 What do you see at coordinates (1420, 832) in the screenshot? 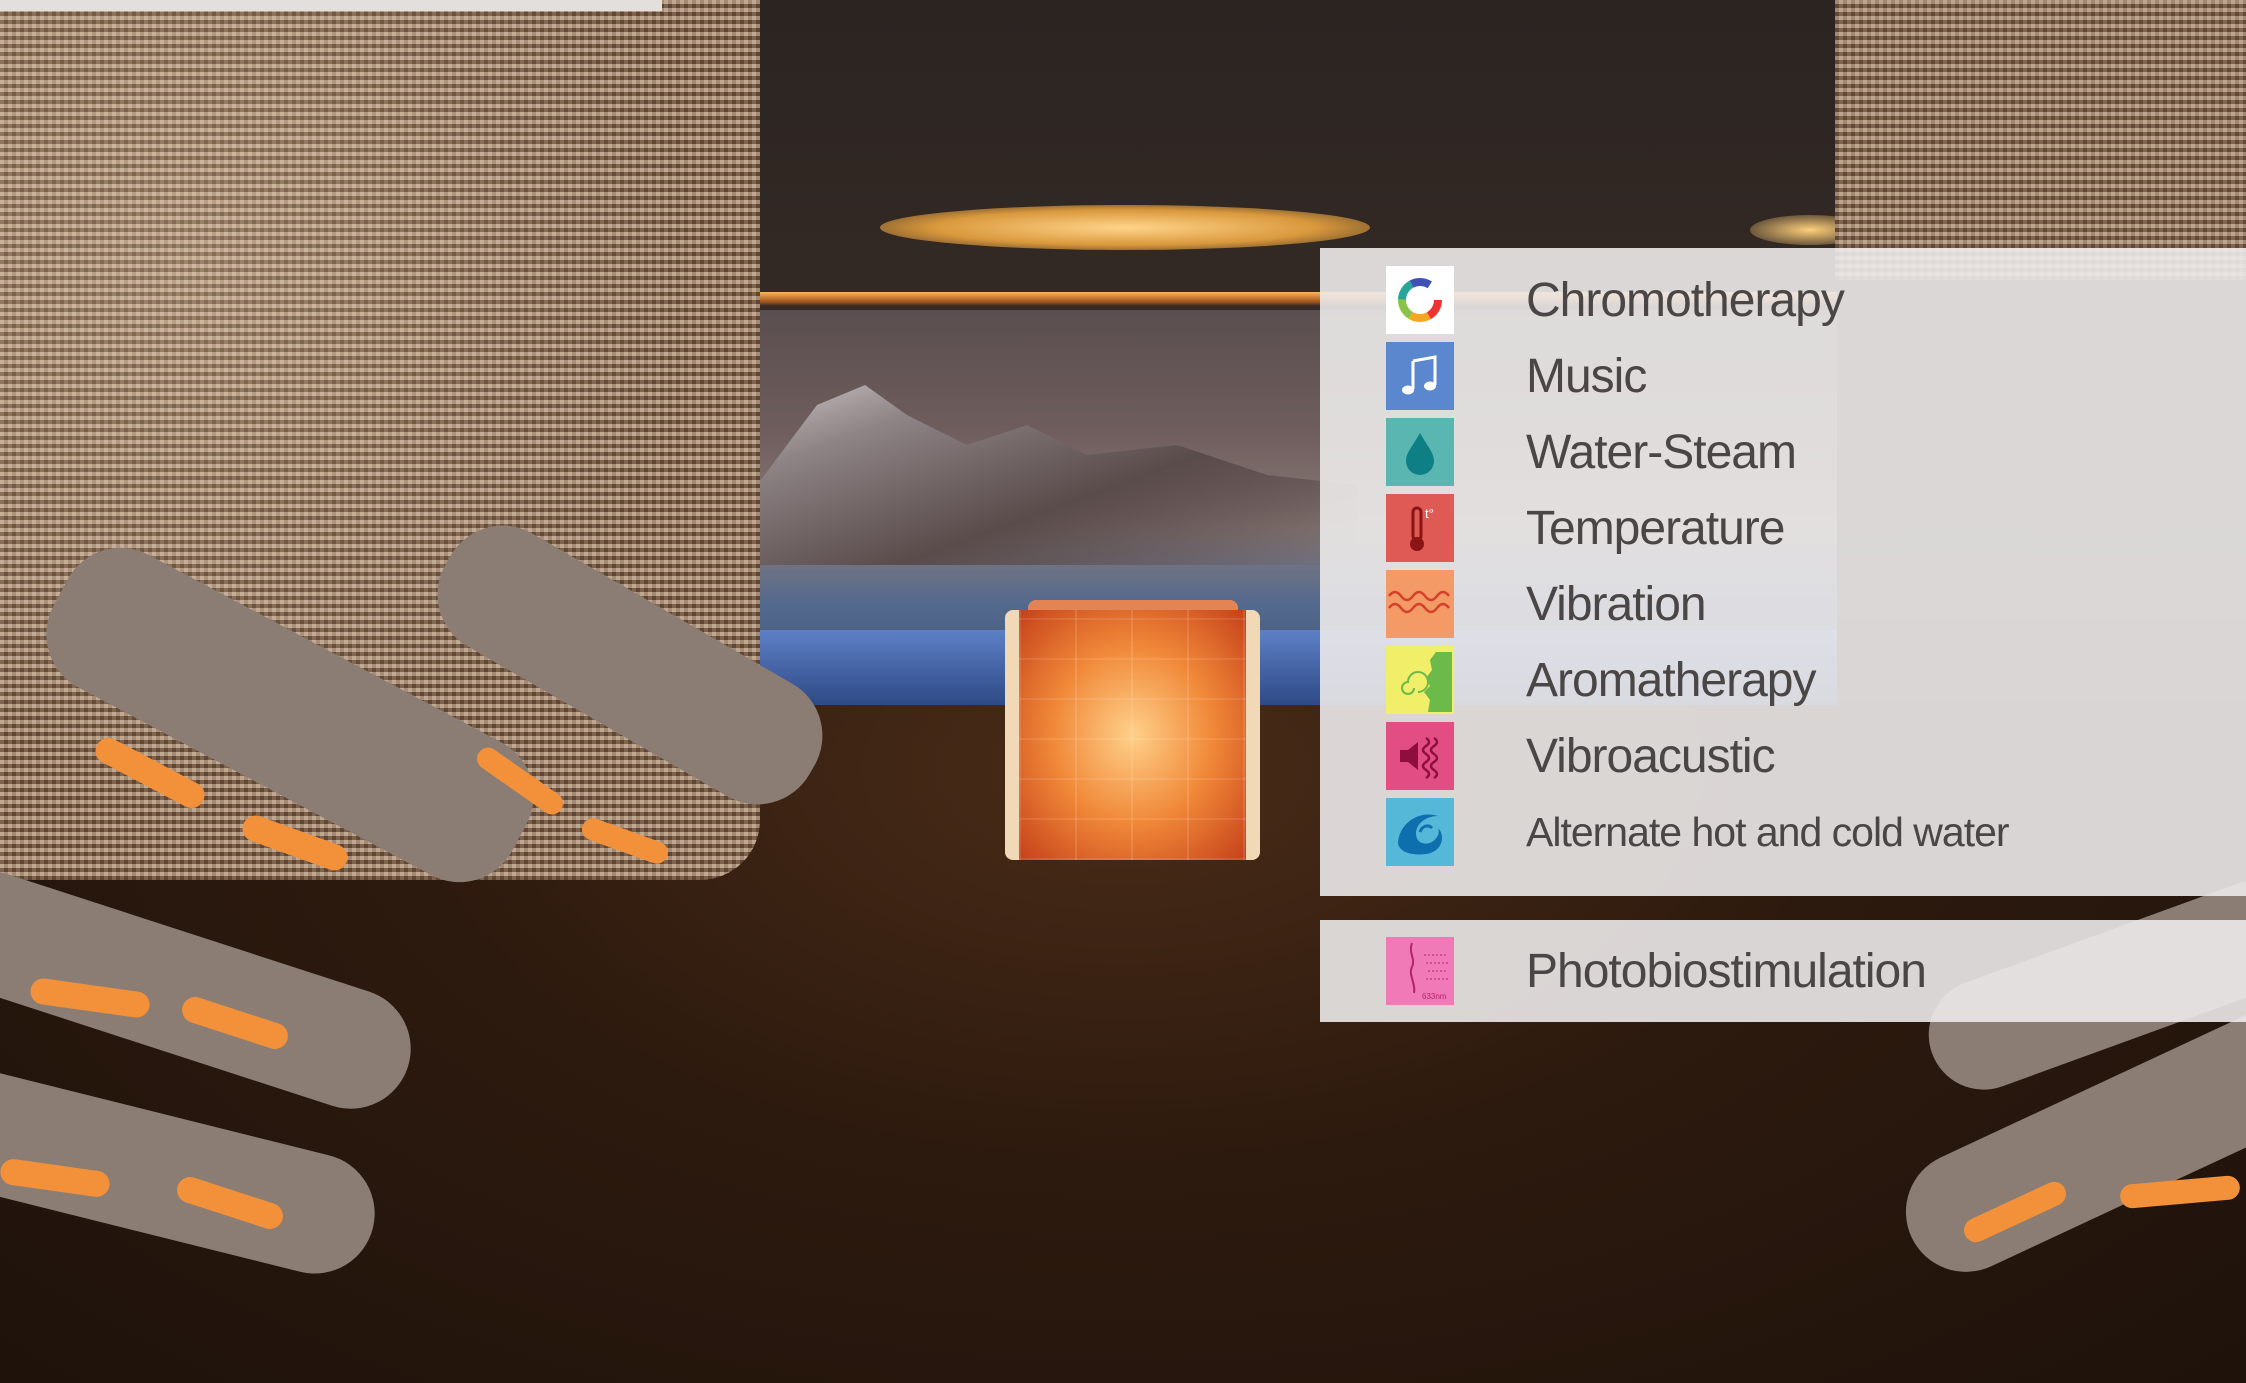
I see `water-wave-icon` at bounding box center [1420, 832].